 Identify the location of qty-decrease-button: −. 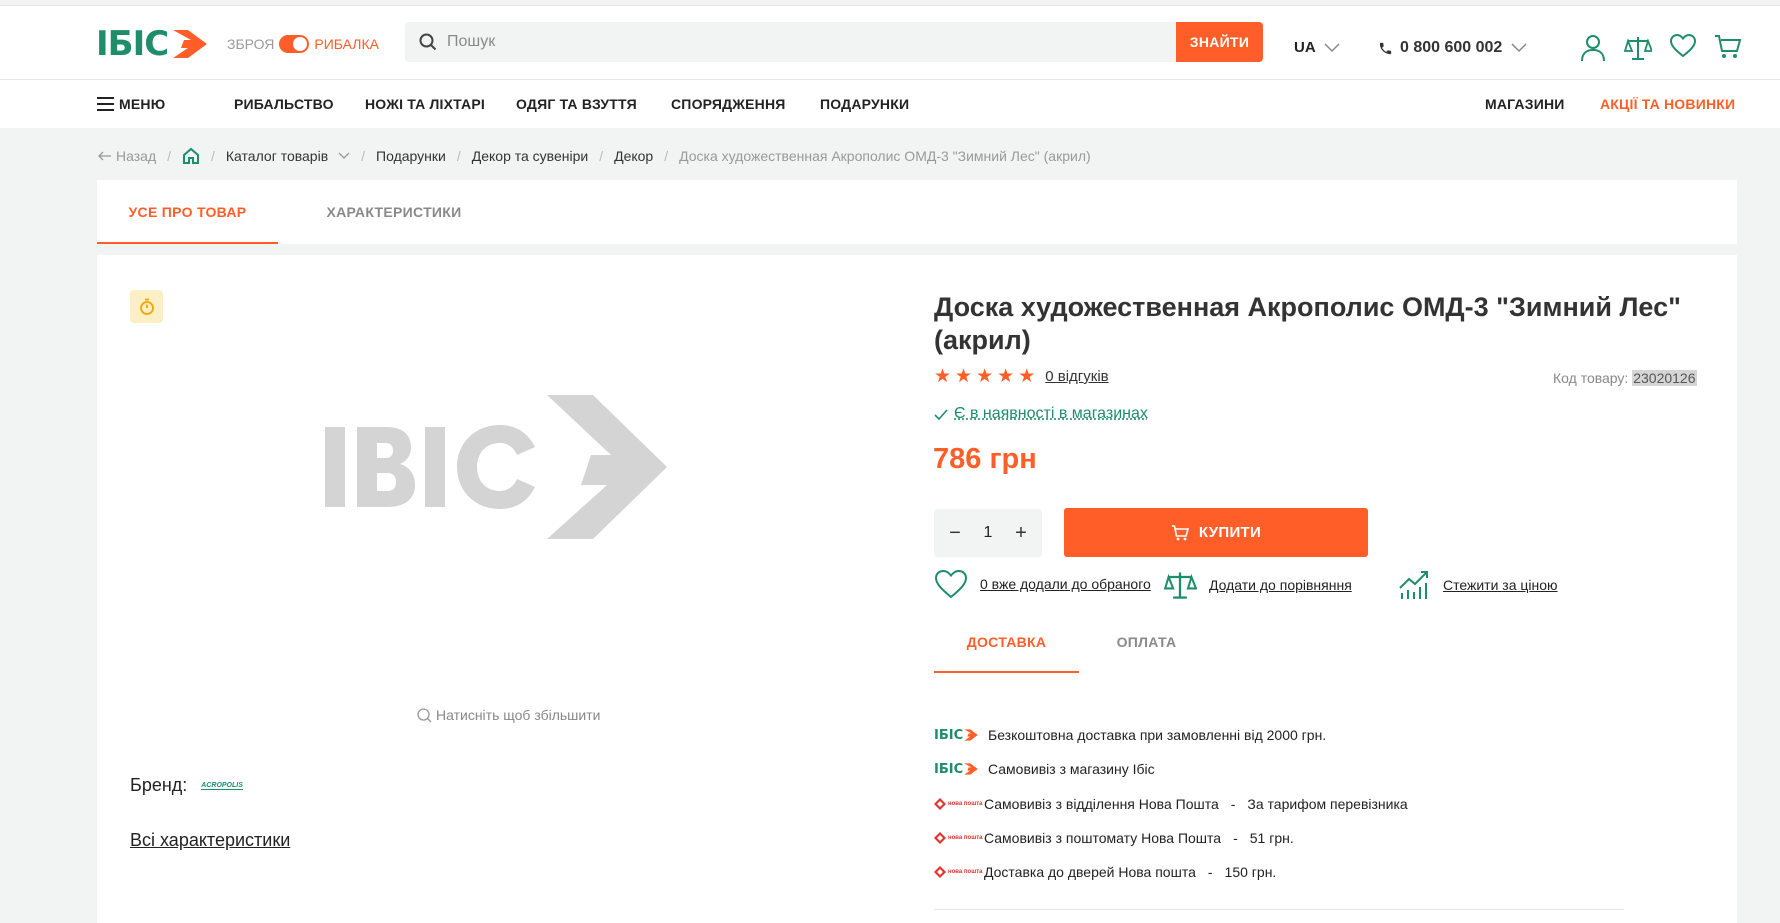
(955, 533).